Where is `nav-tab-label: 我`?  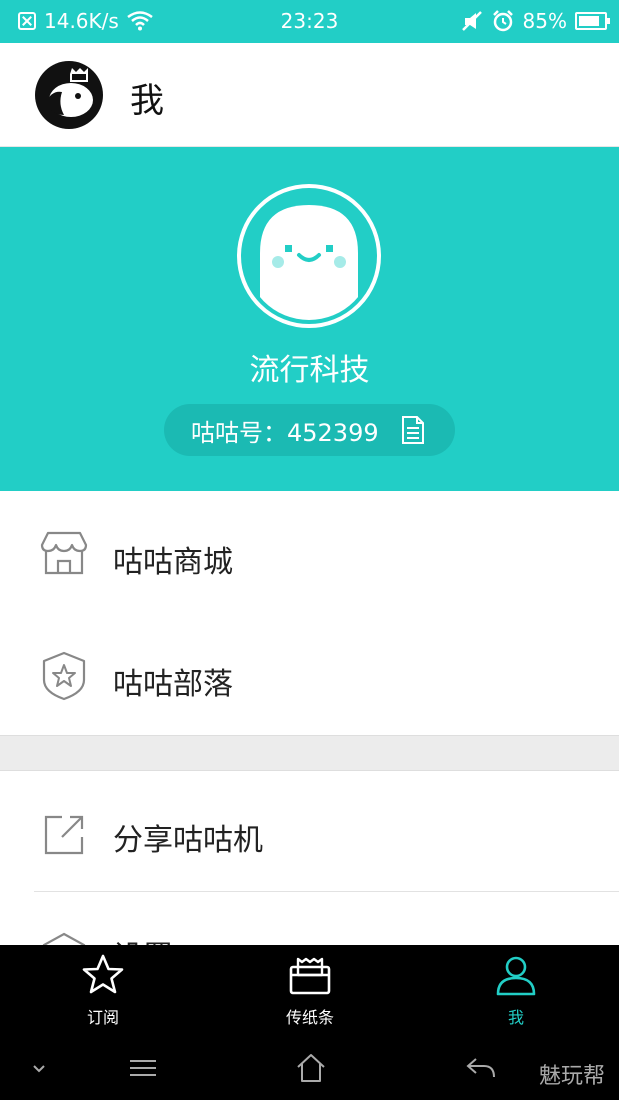
nav-tab-label: 我 is located at coordinates (515, 1017).